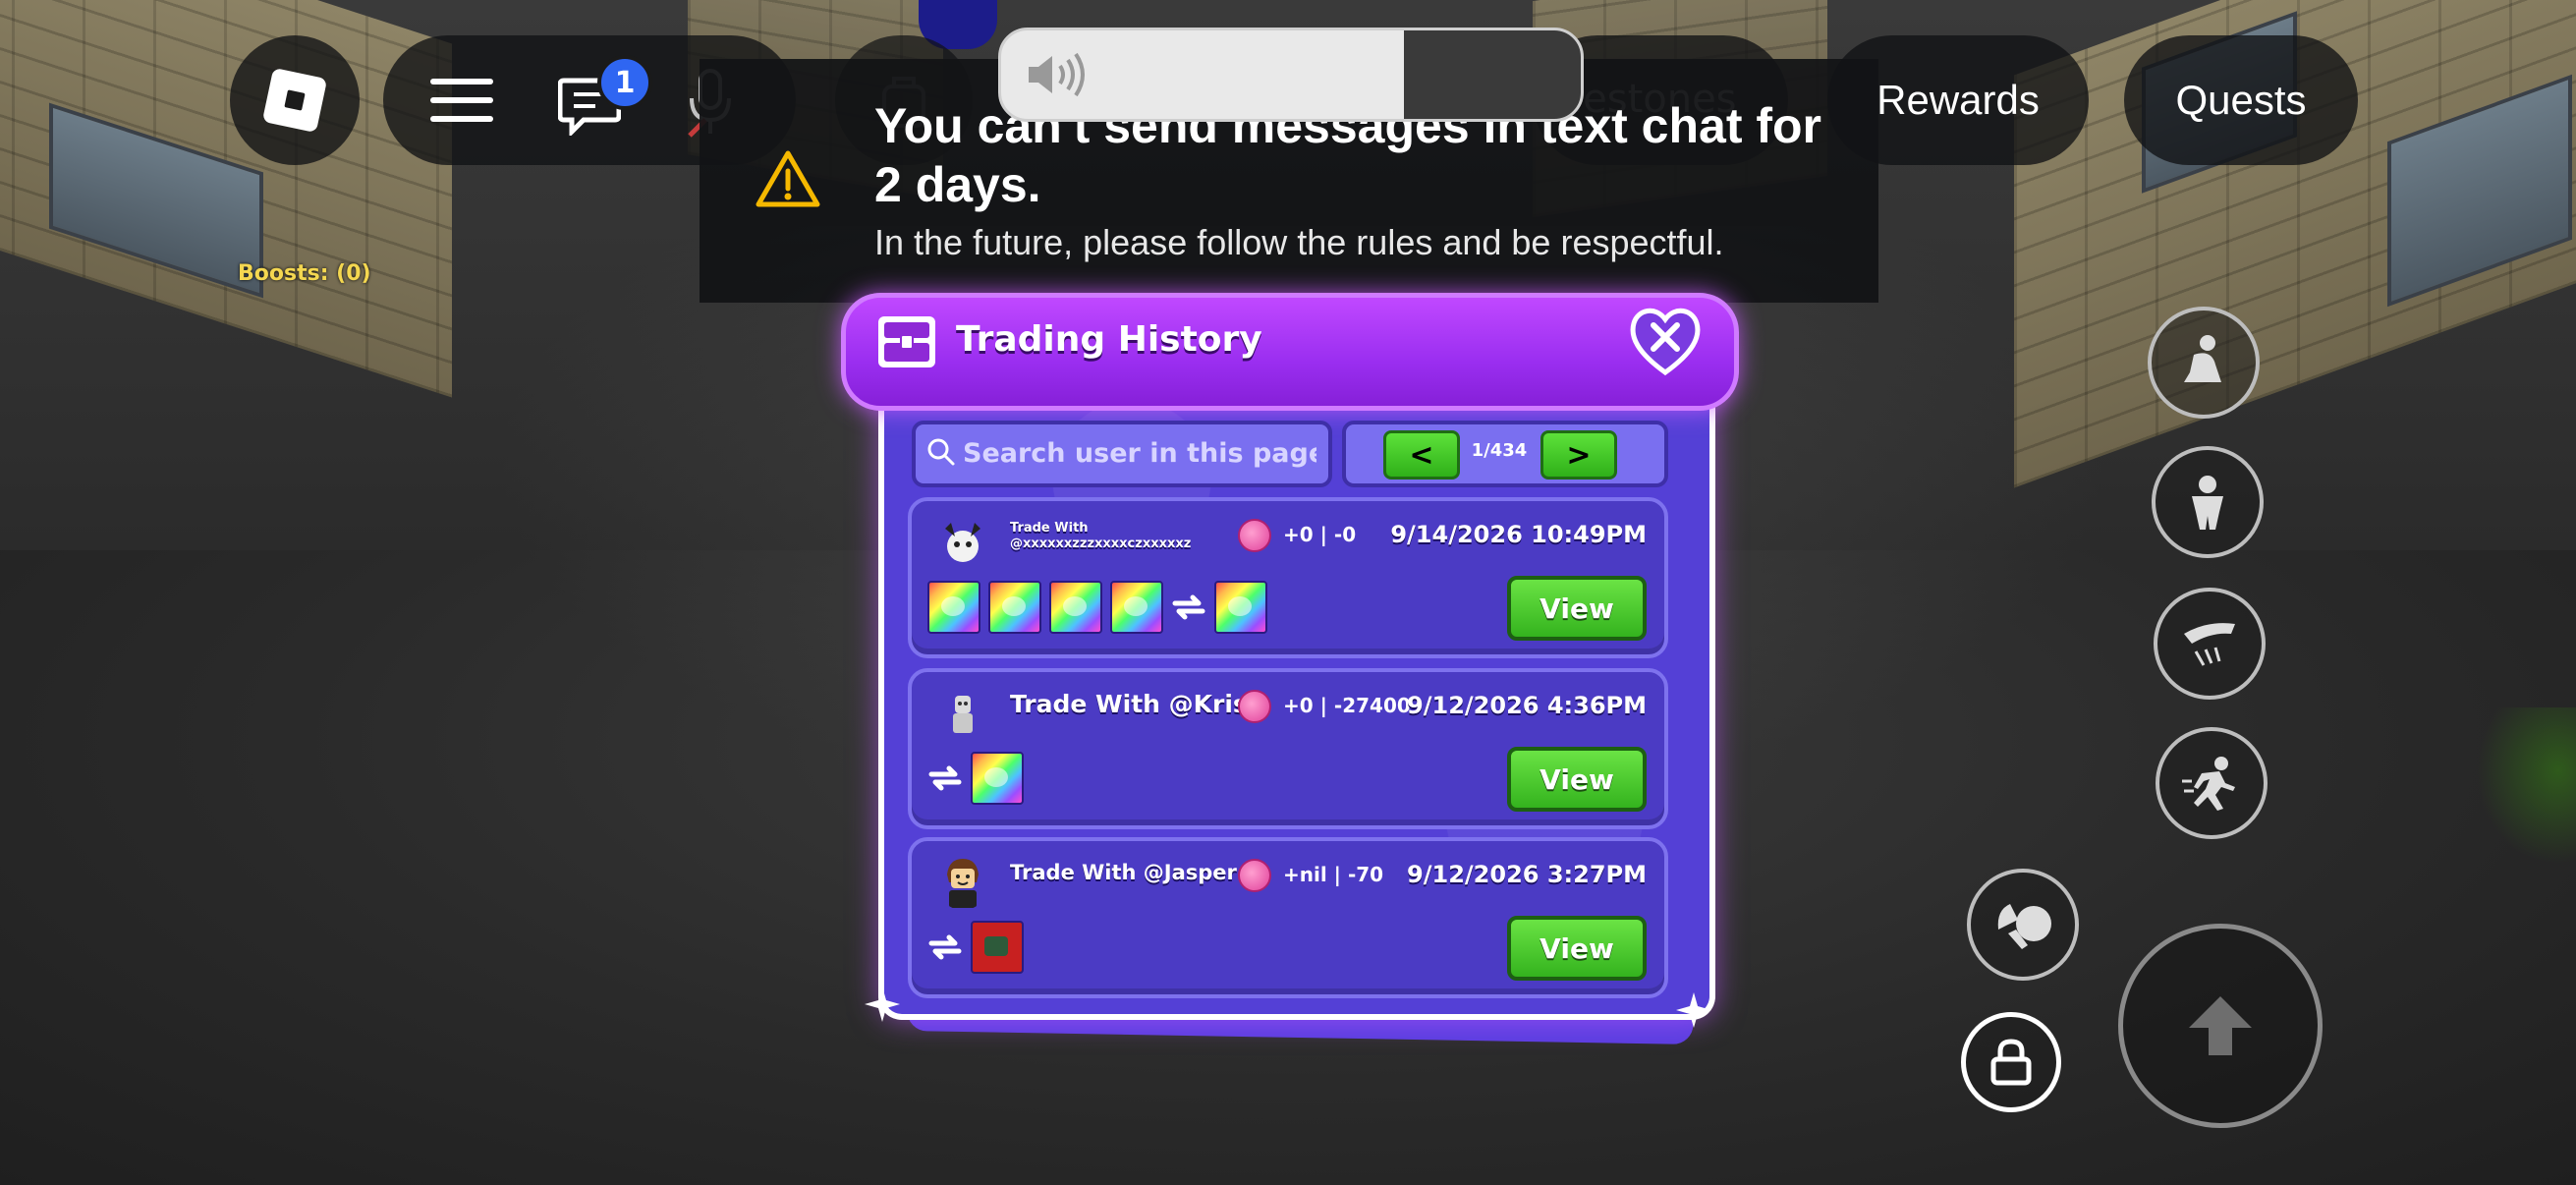 Image resolution: width=2576 pixels, height=1185 pixels. I want to click on volume-slider, so click(1291, 75).